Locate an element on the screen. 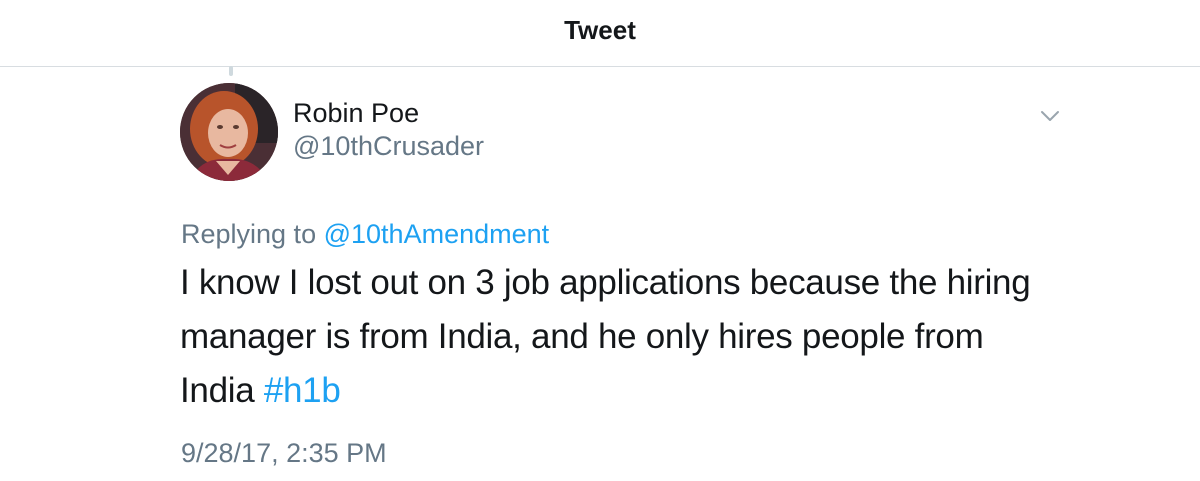  tweet-text-line: India #h1b is located at coordinates (630, 391).